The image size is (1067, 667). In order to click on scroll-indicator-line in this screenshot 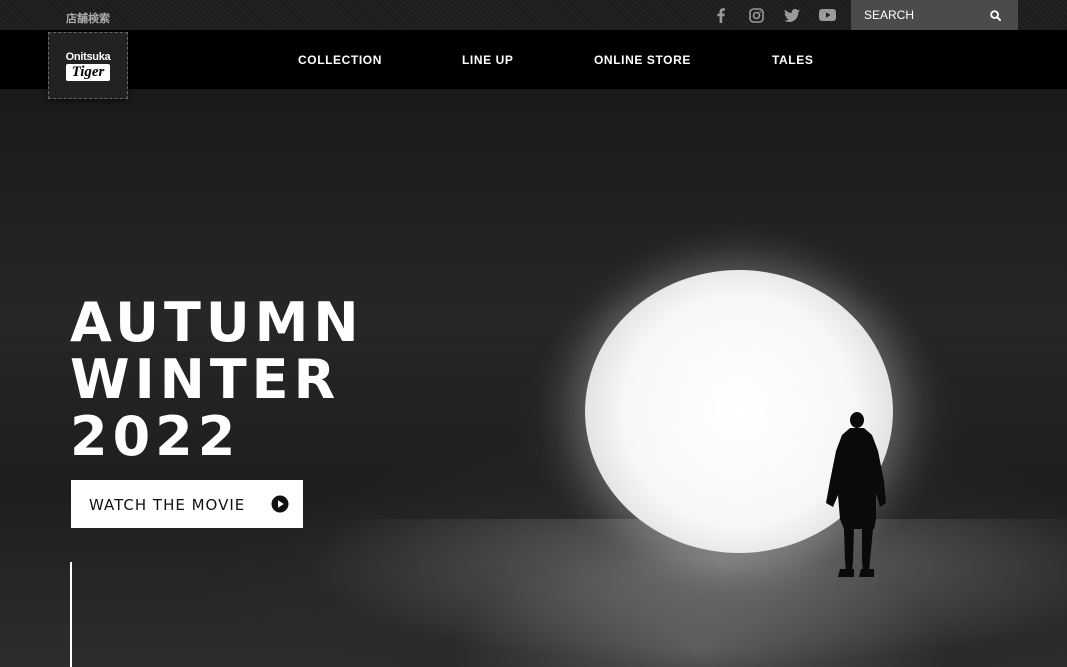, I will do `click(71, 614)`.